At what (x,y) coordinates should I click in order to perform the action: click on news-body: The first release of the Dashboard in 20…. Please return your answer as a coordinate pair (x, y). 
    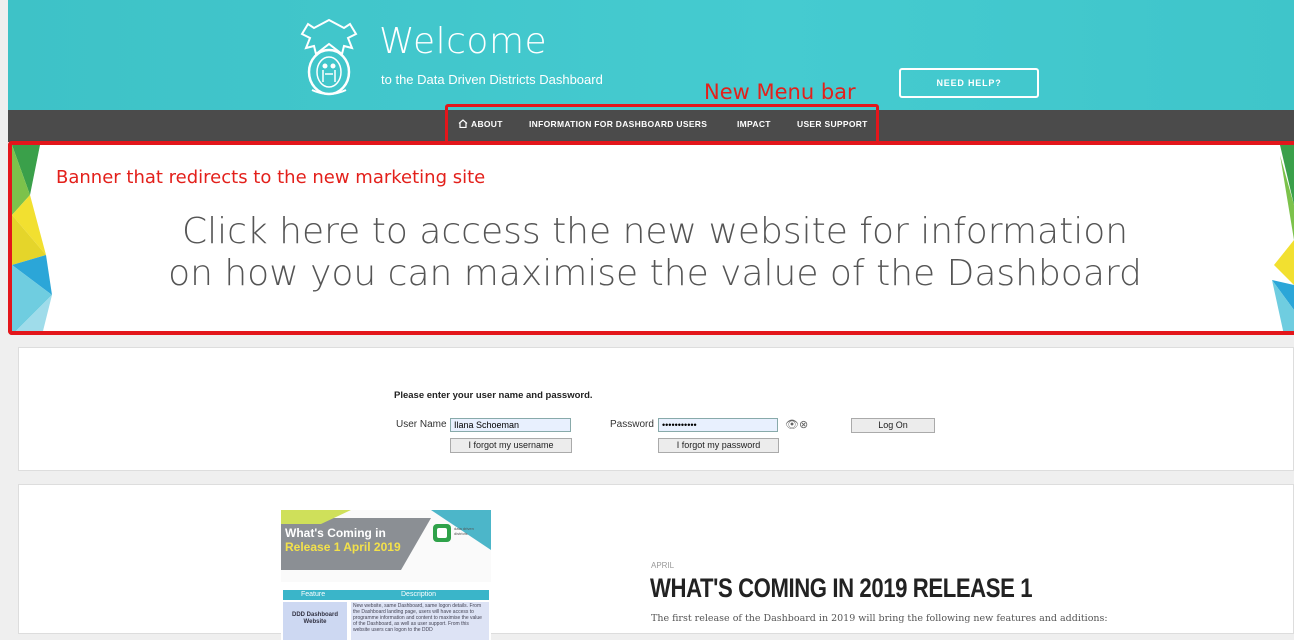
    Looking at the image, I should click on (879, 618).